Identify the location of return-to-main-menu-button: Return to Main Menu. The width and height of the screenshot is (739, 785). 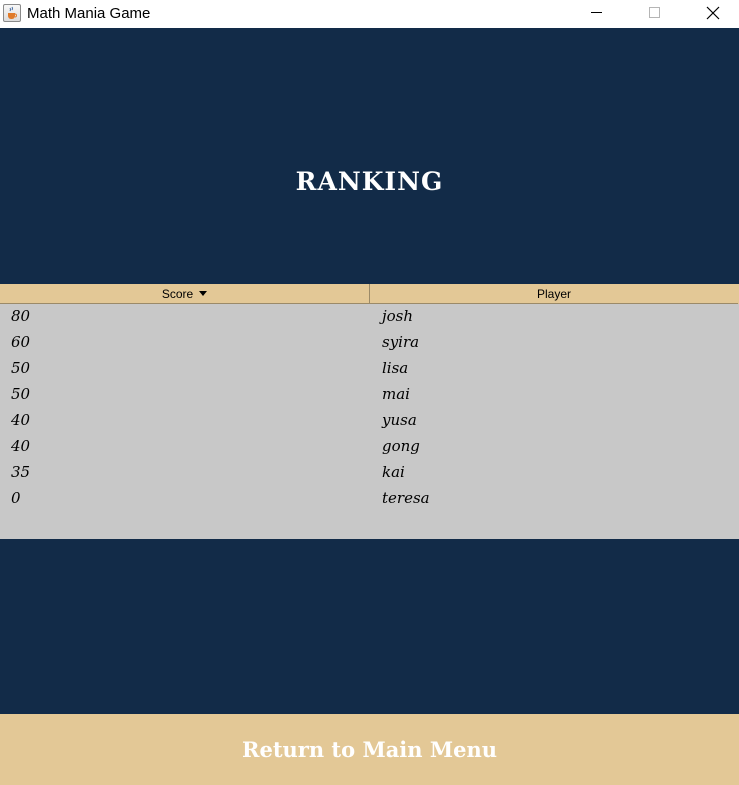
(369, 749).